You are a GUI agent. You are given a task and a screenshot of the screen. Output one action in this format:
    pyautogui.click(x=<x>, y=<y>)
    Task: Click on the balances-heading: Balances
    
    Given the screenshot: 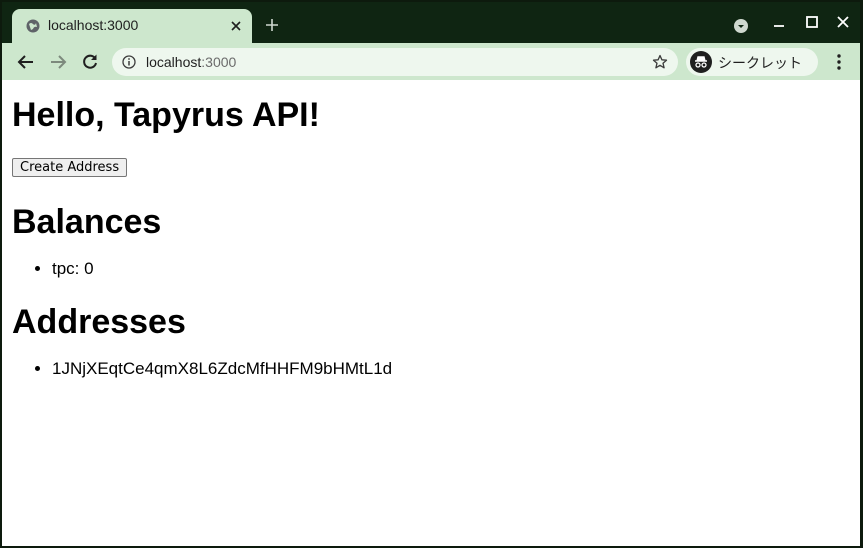 What is the action you would take?
    pyautogui.click(x=87, y=222)
    